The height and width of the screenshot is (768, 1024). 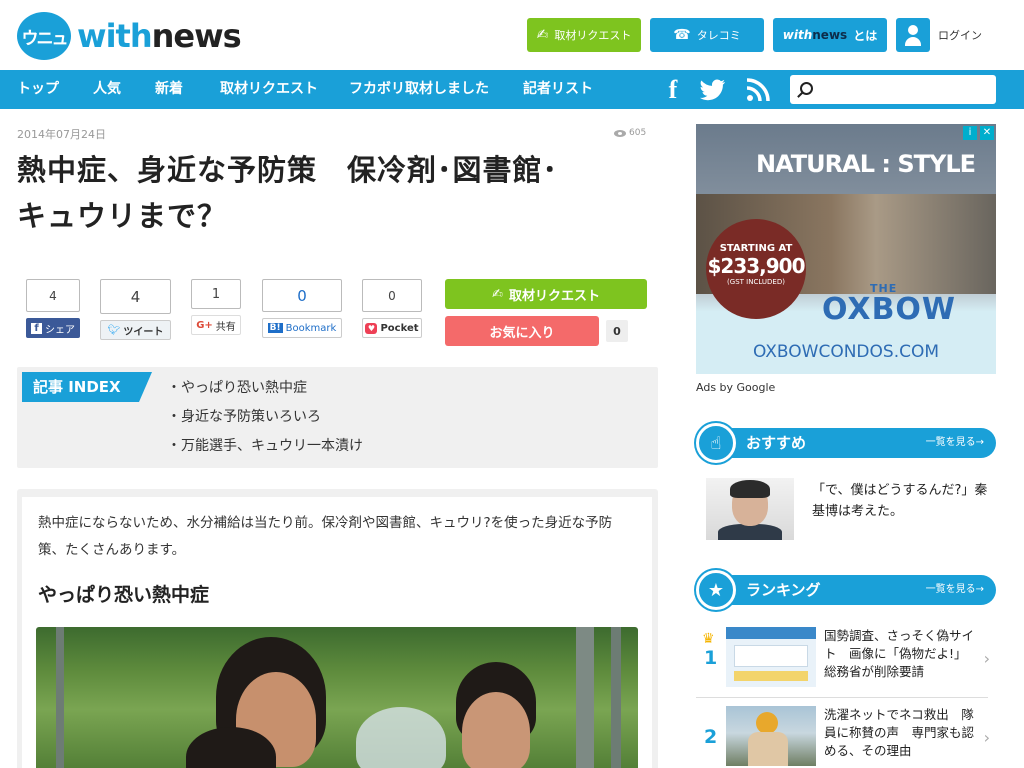 I want to click on pocket-button: ♥ Pocket, so click(x=392, y=328).